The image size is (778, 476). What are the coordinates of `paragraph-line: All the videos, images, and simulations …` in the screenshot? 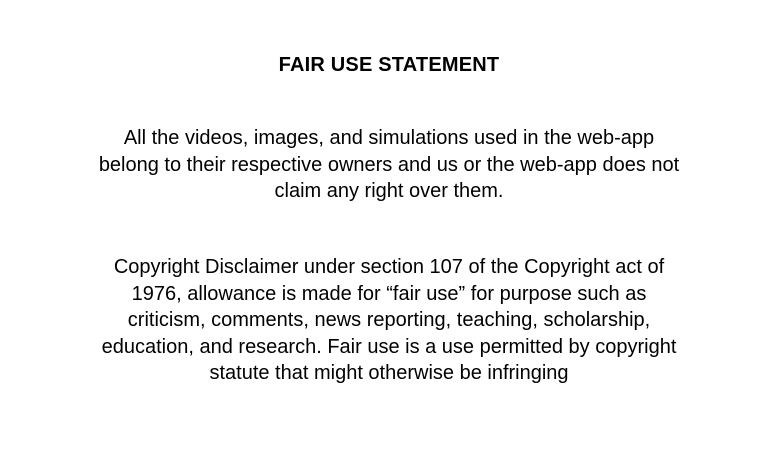 It's located at (389, 138).